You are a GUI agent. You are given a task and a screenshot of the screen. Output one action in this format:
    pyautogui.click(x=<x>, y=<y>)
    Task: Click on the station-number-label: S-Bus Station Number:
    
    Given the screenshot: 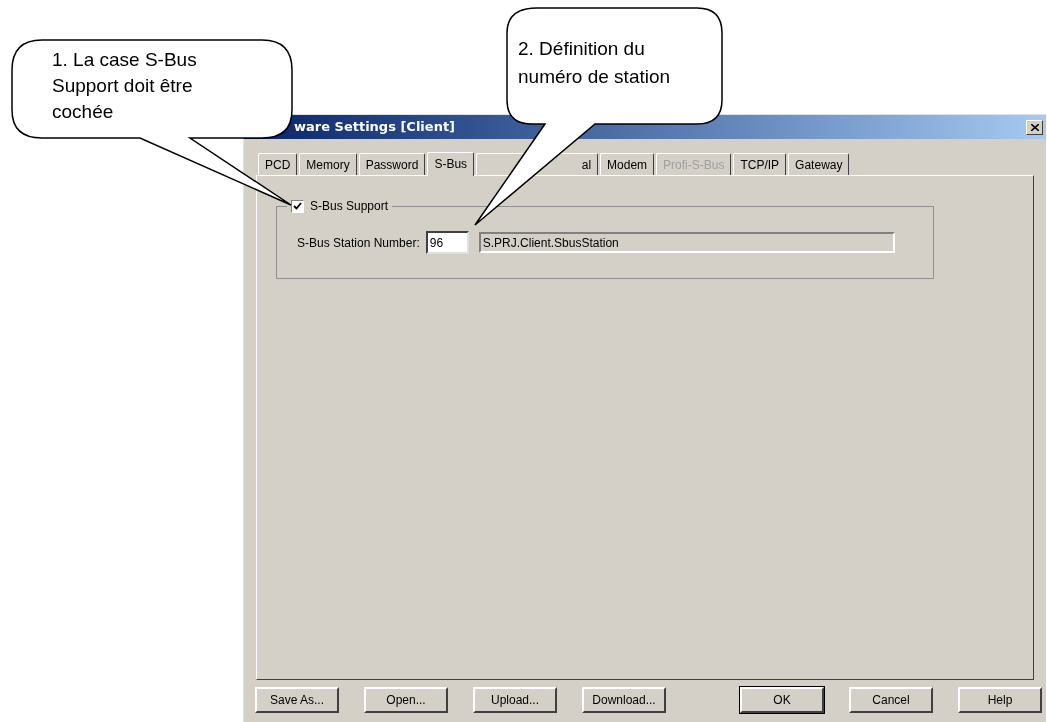 What is the action you would take?
    pyautogui.click(x=358, y=243)
    